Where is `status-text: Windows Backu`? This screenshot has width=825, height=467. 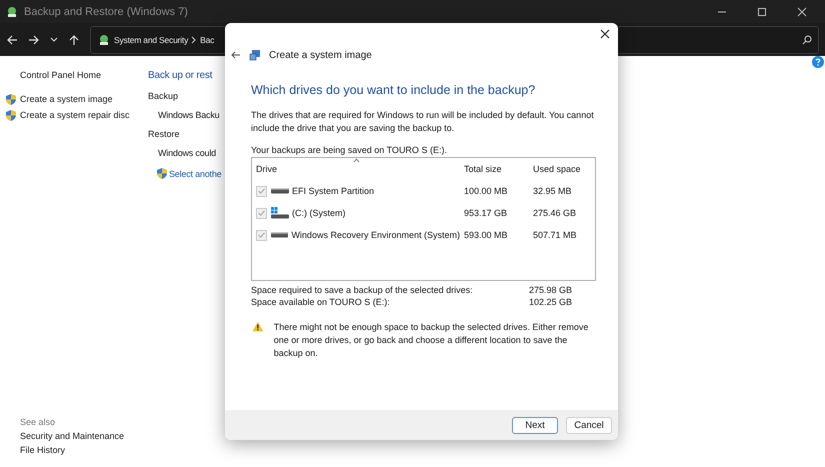 status-text: Windows Backu is located at coordinates (188, 115).